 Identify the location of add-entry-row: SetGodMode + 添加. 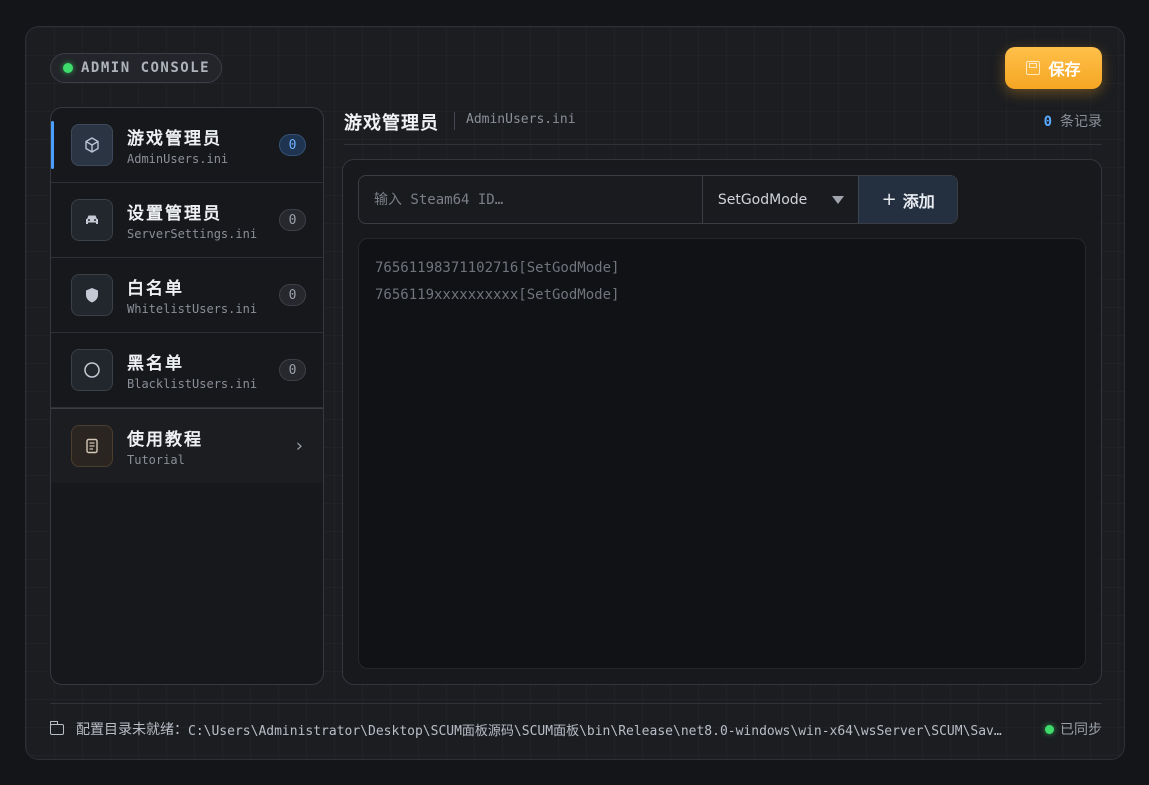
(658, 199).